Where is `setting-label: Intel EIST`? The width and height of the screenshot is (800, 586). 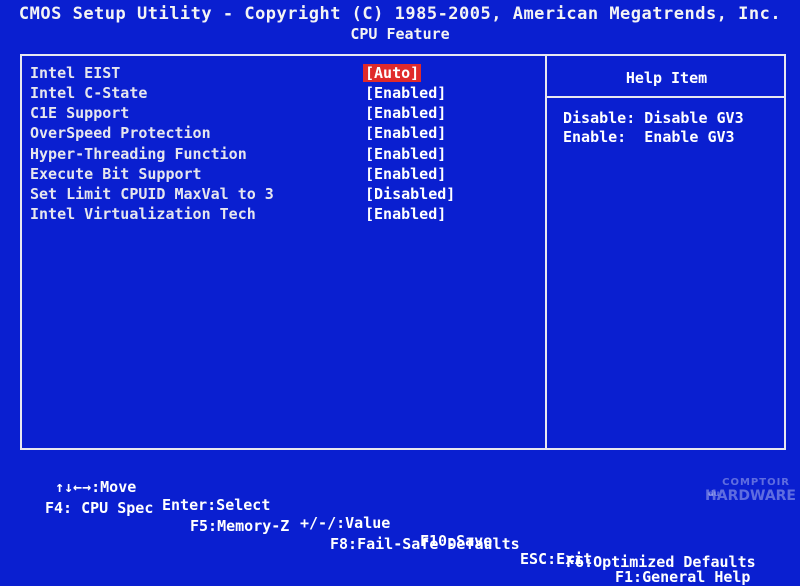
setting-label: Intel EIST is located at coordinates (75, 73).